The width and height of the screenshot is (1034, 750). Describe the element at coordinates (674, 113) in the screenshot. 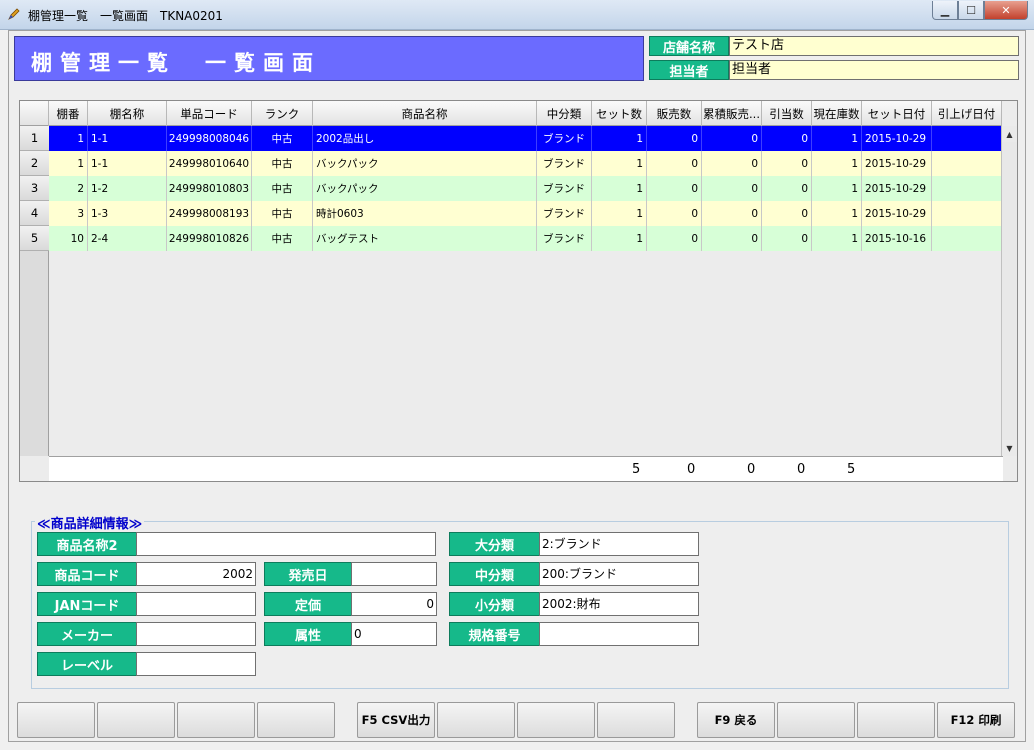

I see `col-header-sold: 販売数` at that location.